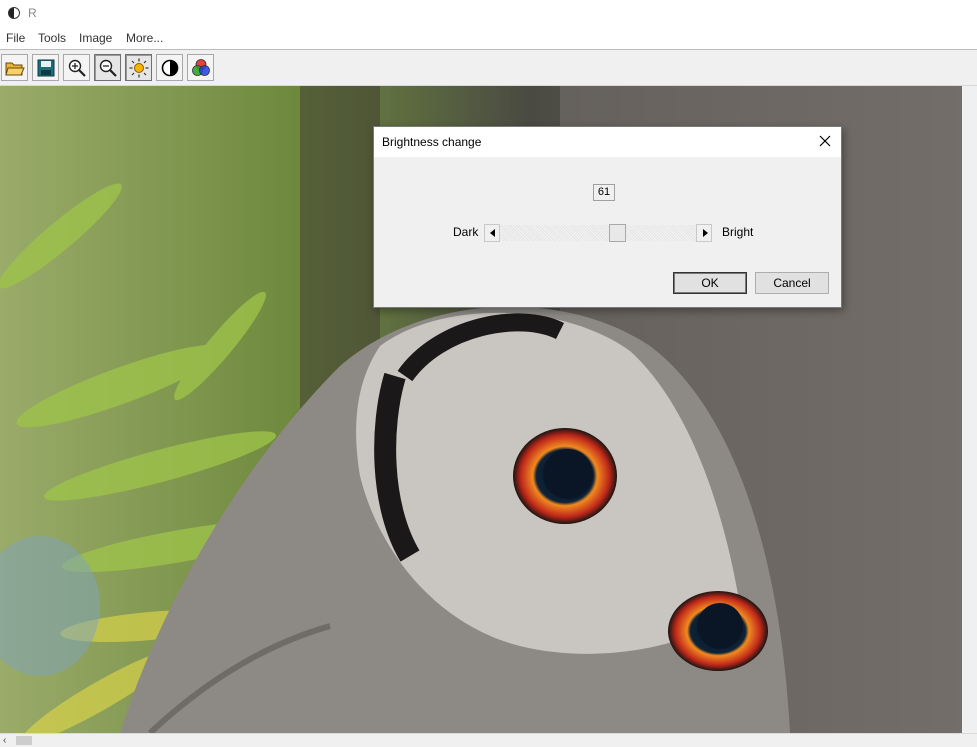 This screenshot has height=747, width=977. I want to click on brightness-icon, so click(139, 68).